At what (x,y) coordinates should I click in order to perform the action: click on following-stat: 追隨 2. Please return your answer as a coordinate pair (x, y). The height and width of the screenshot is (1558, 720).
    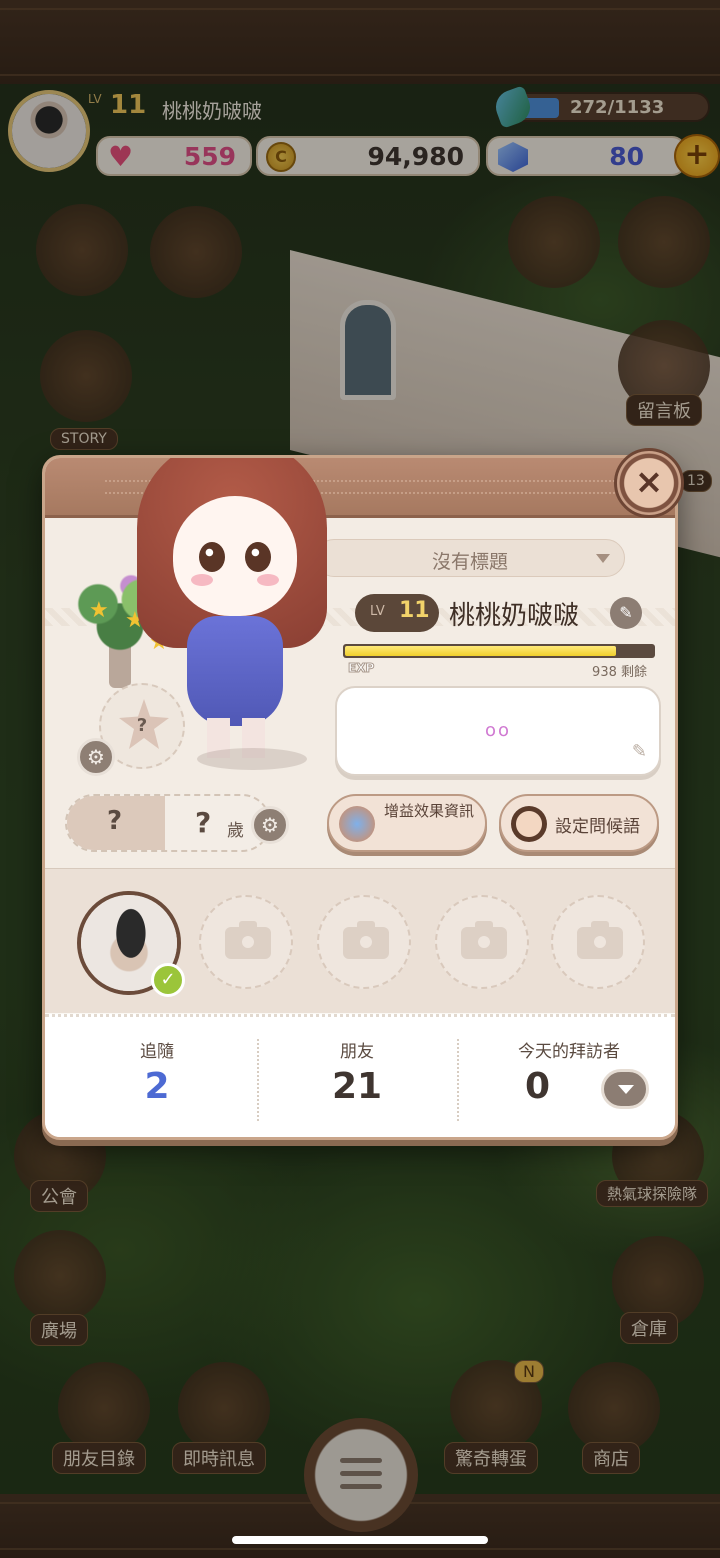
    Looking at the image, I should click on (157, 1072).